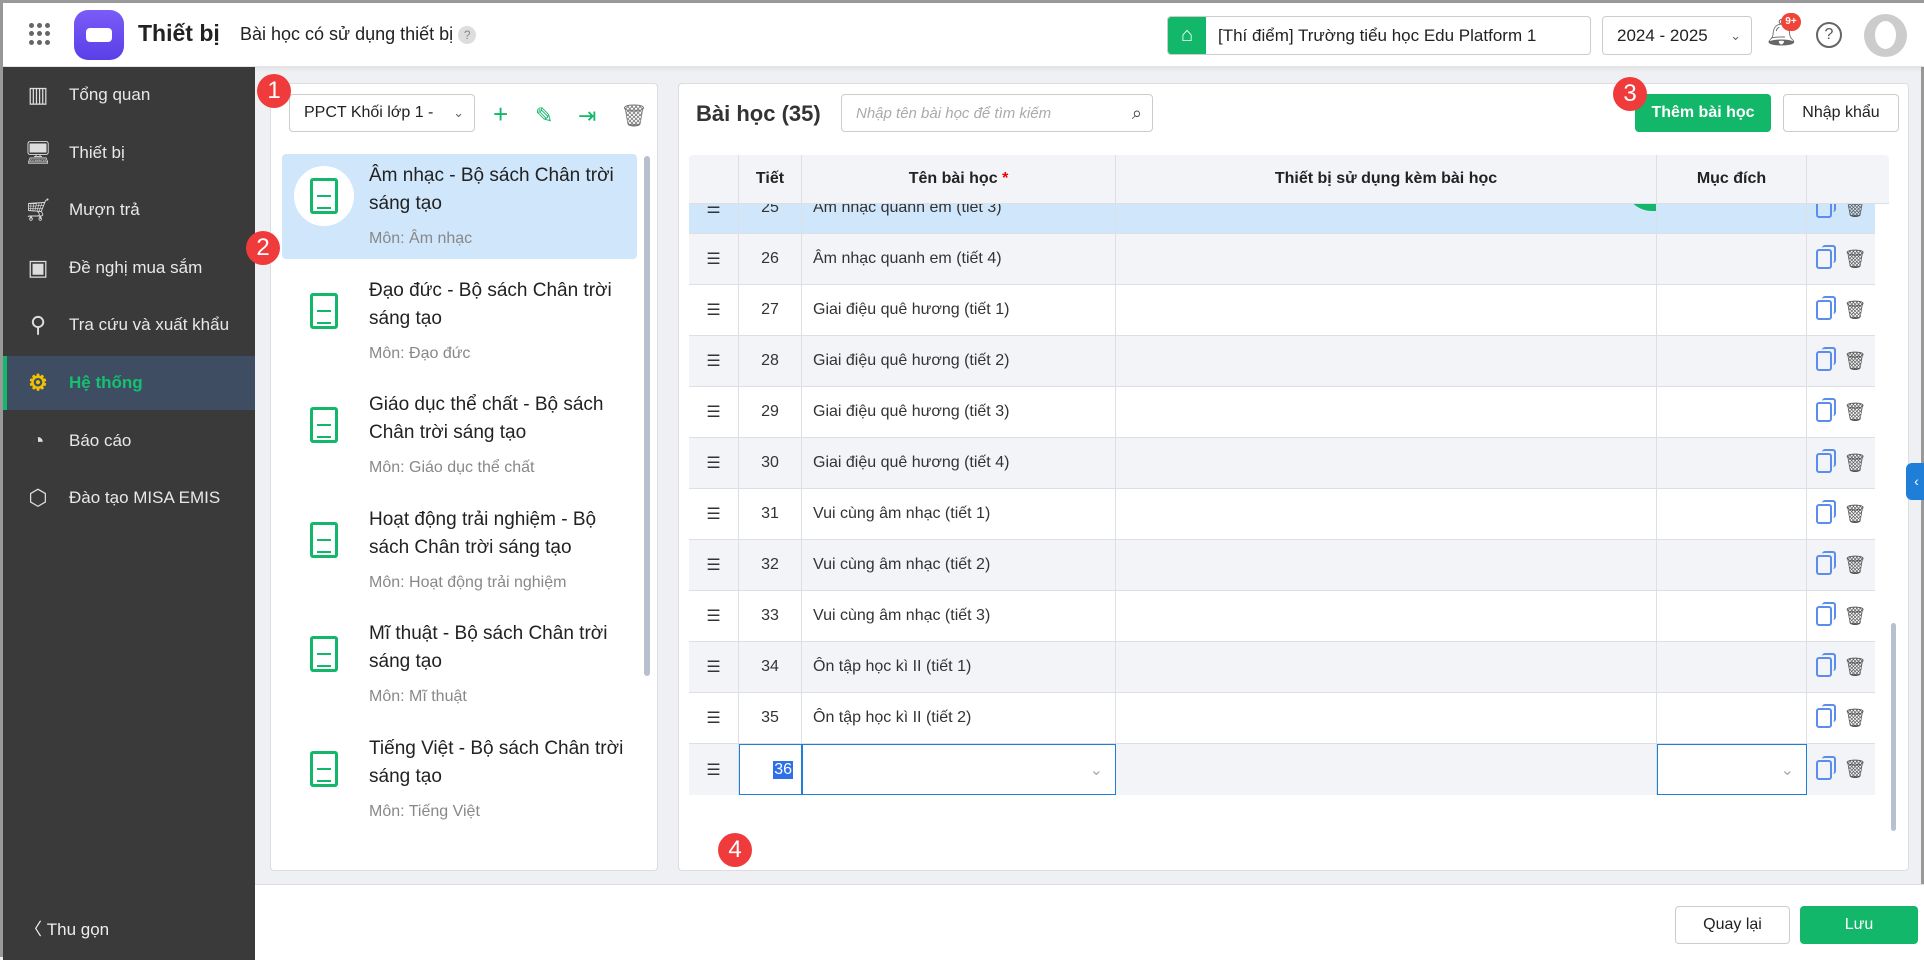  What do you see at coordinates (1732, 769) in the screenshot?
I see `purpose-select: ⌄` at bounding box center [1732, 769].